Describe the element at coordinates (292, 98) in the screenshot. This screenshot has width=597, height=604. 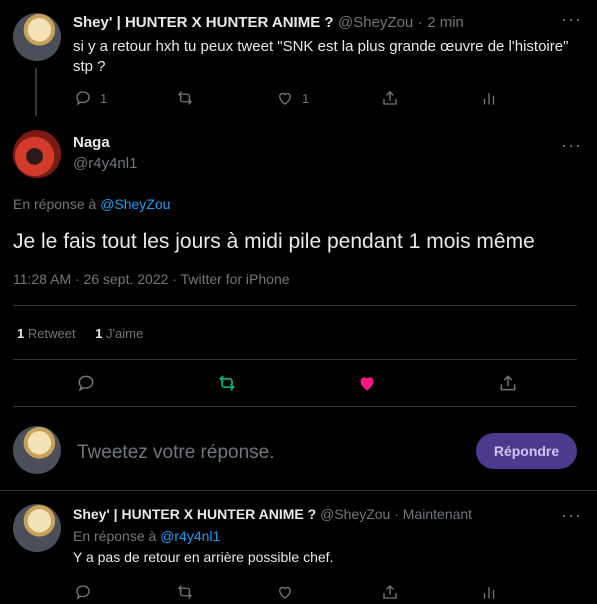
I see `like-action: 1` at that location.